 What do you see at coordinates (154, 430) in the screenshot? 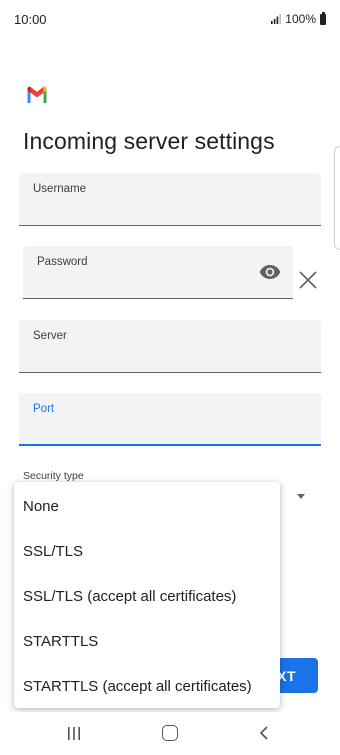
I see `port-input` at bounding box center [154, 430].